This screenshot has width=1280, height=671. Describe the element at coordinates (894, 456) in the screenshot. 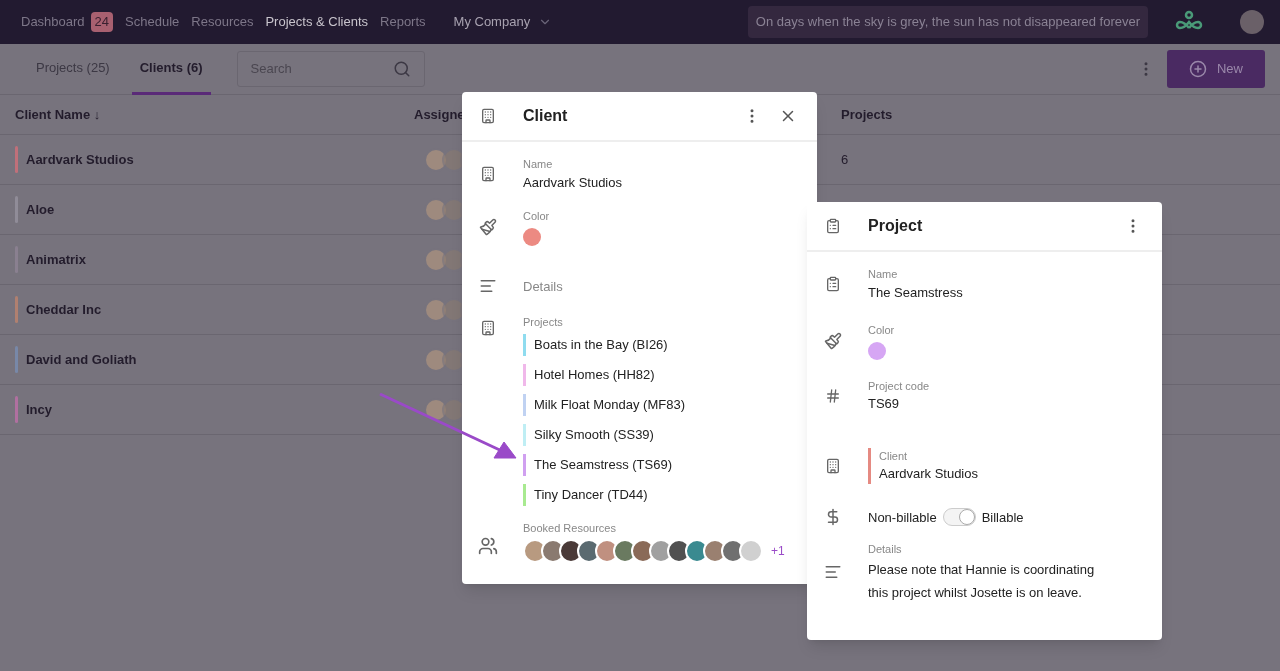

I see `field-label: Client` at that location.